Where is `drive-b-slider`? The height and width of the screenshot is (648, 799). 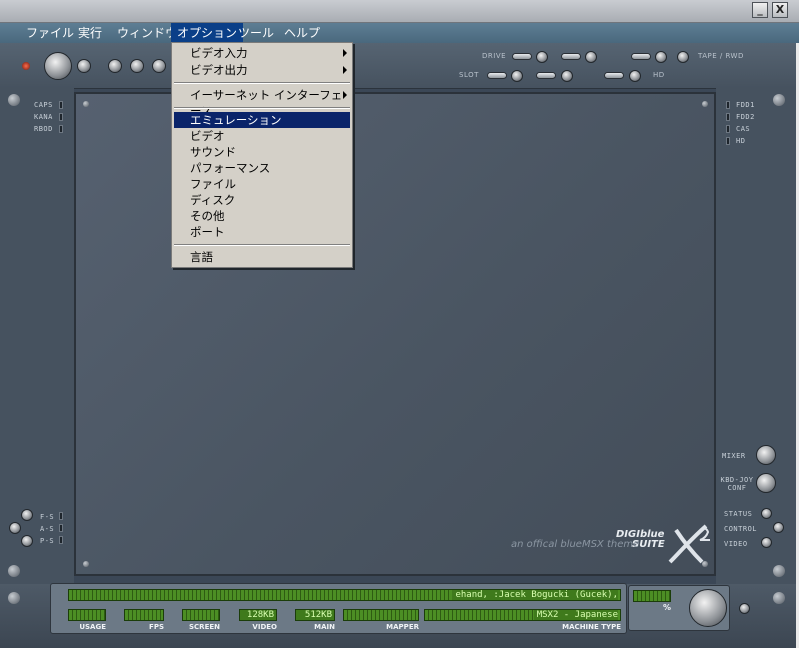 drive-b-slider is located at coordinates (571, 56).